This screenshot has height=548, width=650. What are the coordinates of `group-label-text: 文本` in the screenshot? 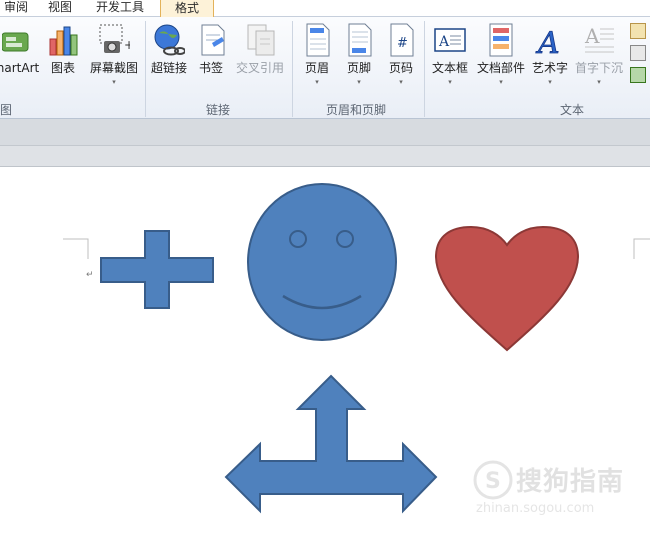 It's located at (572, 110).